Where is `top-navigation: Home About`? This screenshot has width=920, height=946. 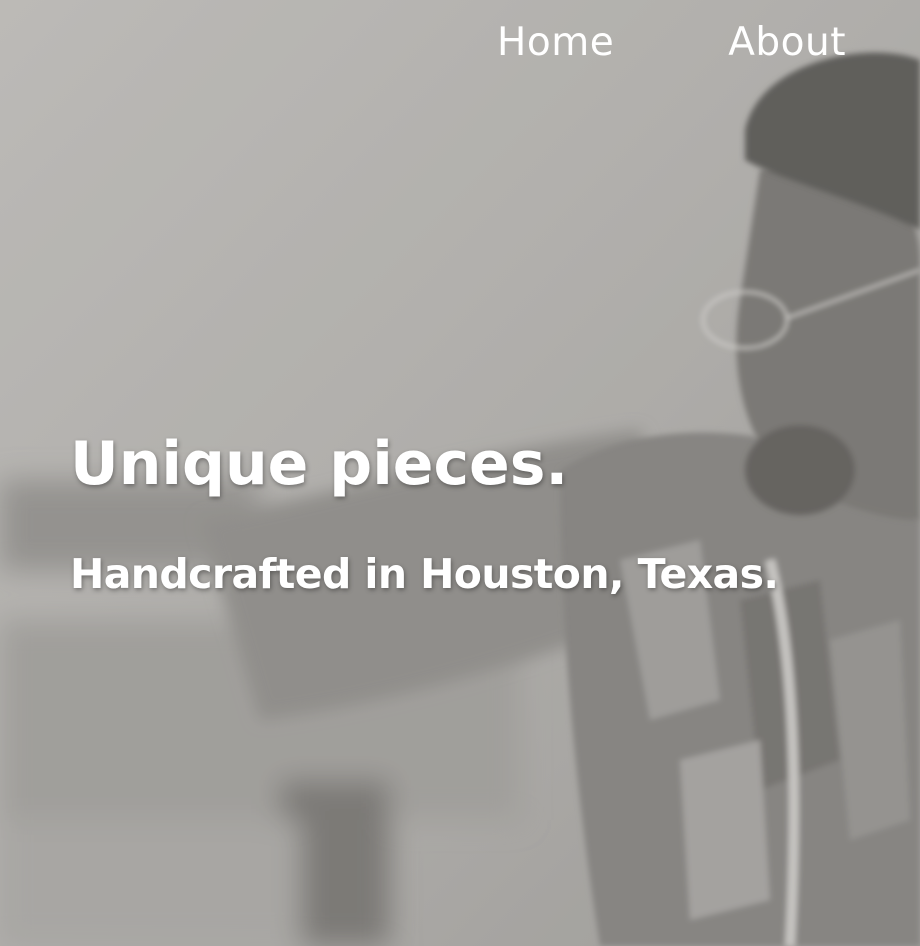
top-navigation: Home About is located at coordinates (671, 43).